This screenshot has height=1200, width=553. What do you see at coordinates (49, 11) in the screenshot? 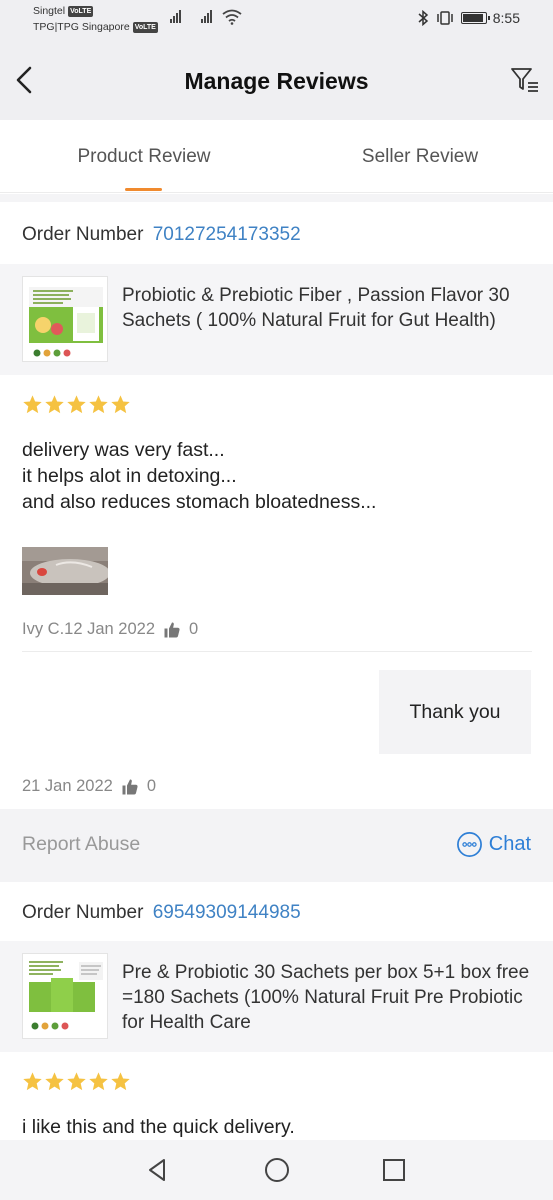
I see `carrier-1-name: Singtel` at bounding box center [49, 11].